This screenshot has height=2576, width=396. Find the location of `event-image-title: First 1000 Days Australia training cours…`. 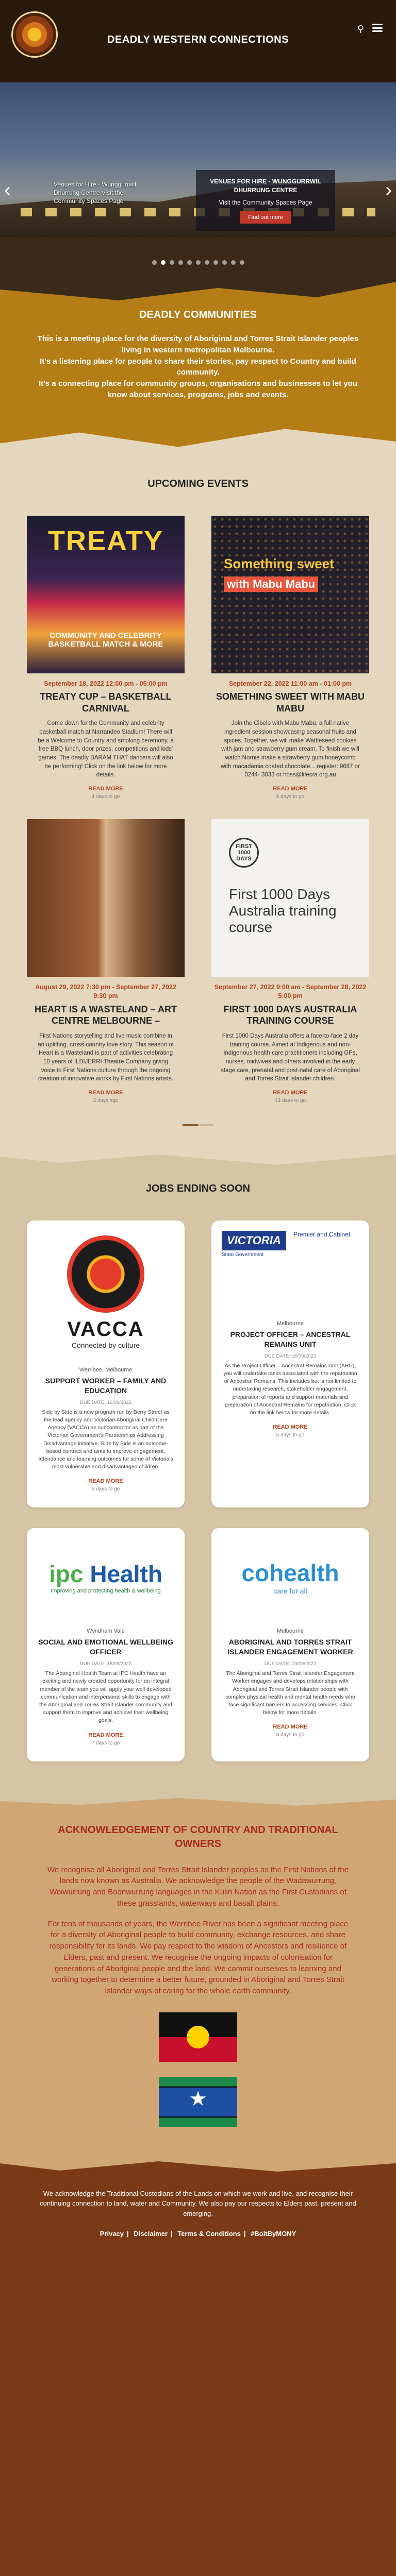

event-image-title: First 1000 Days Australia training cours… is located at coordinates (283, 911).